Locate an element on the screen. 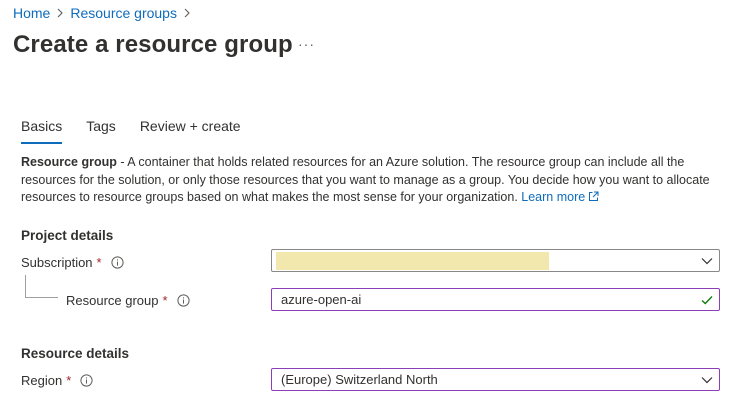  breadcrumb-home-link: Home is located at coordinates (31, 13).